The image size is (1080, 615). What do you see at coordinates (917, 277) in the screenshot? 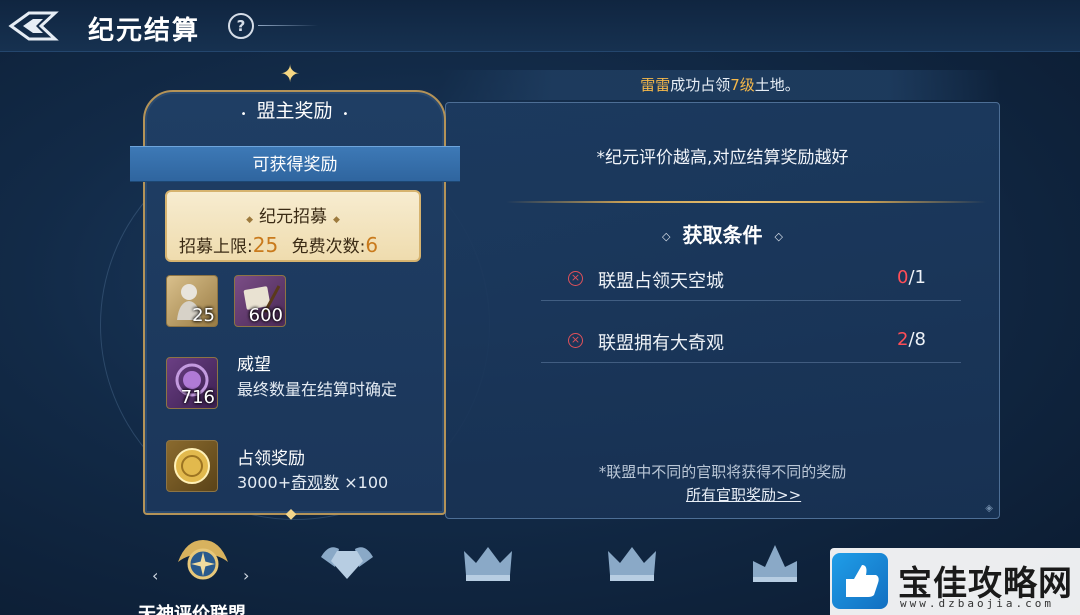
I see `progress-total: /1` at bounding box center [917, 277].